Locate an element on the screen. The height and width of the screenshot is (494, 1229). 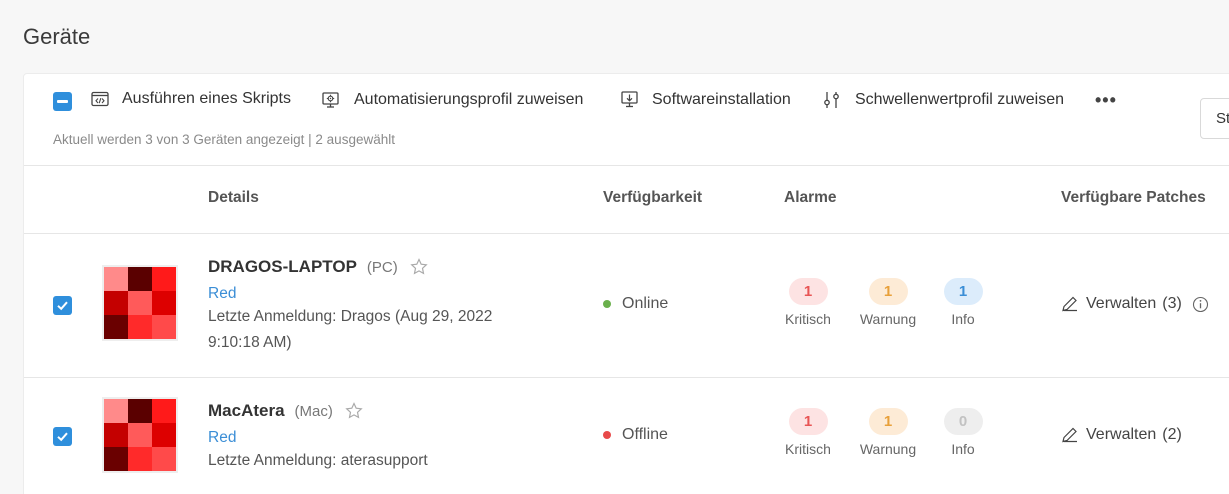
install-icon is located at coordinates (629, 99).